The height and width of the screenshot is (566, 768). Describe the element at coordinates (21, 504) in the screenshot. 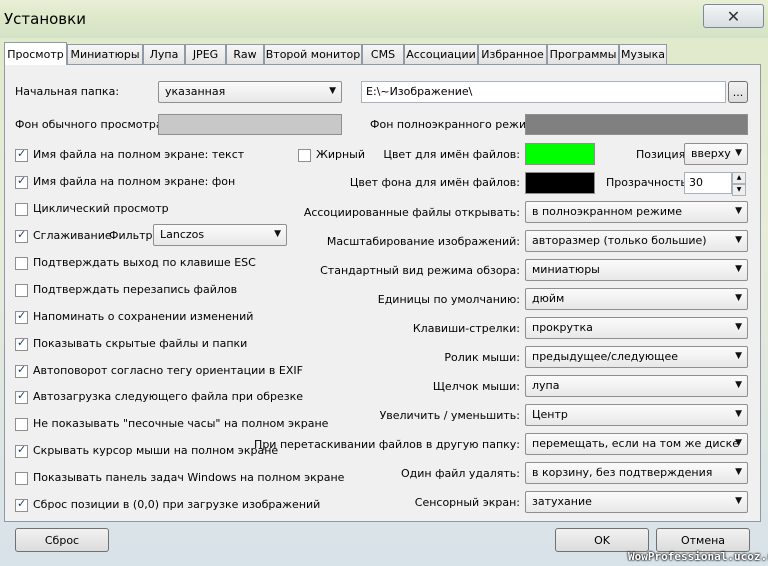

I see `reset-pos-checkbox` at that location.